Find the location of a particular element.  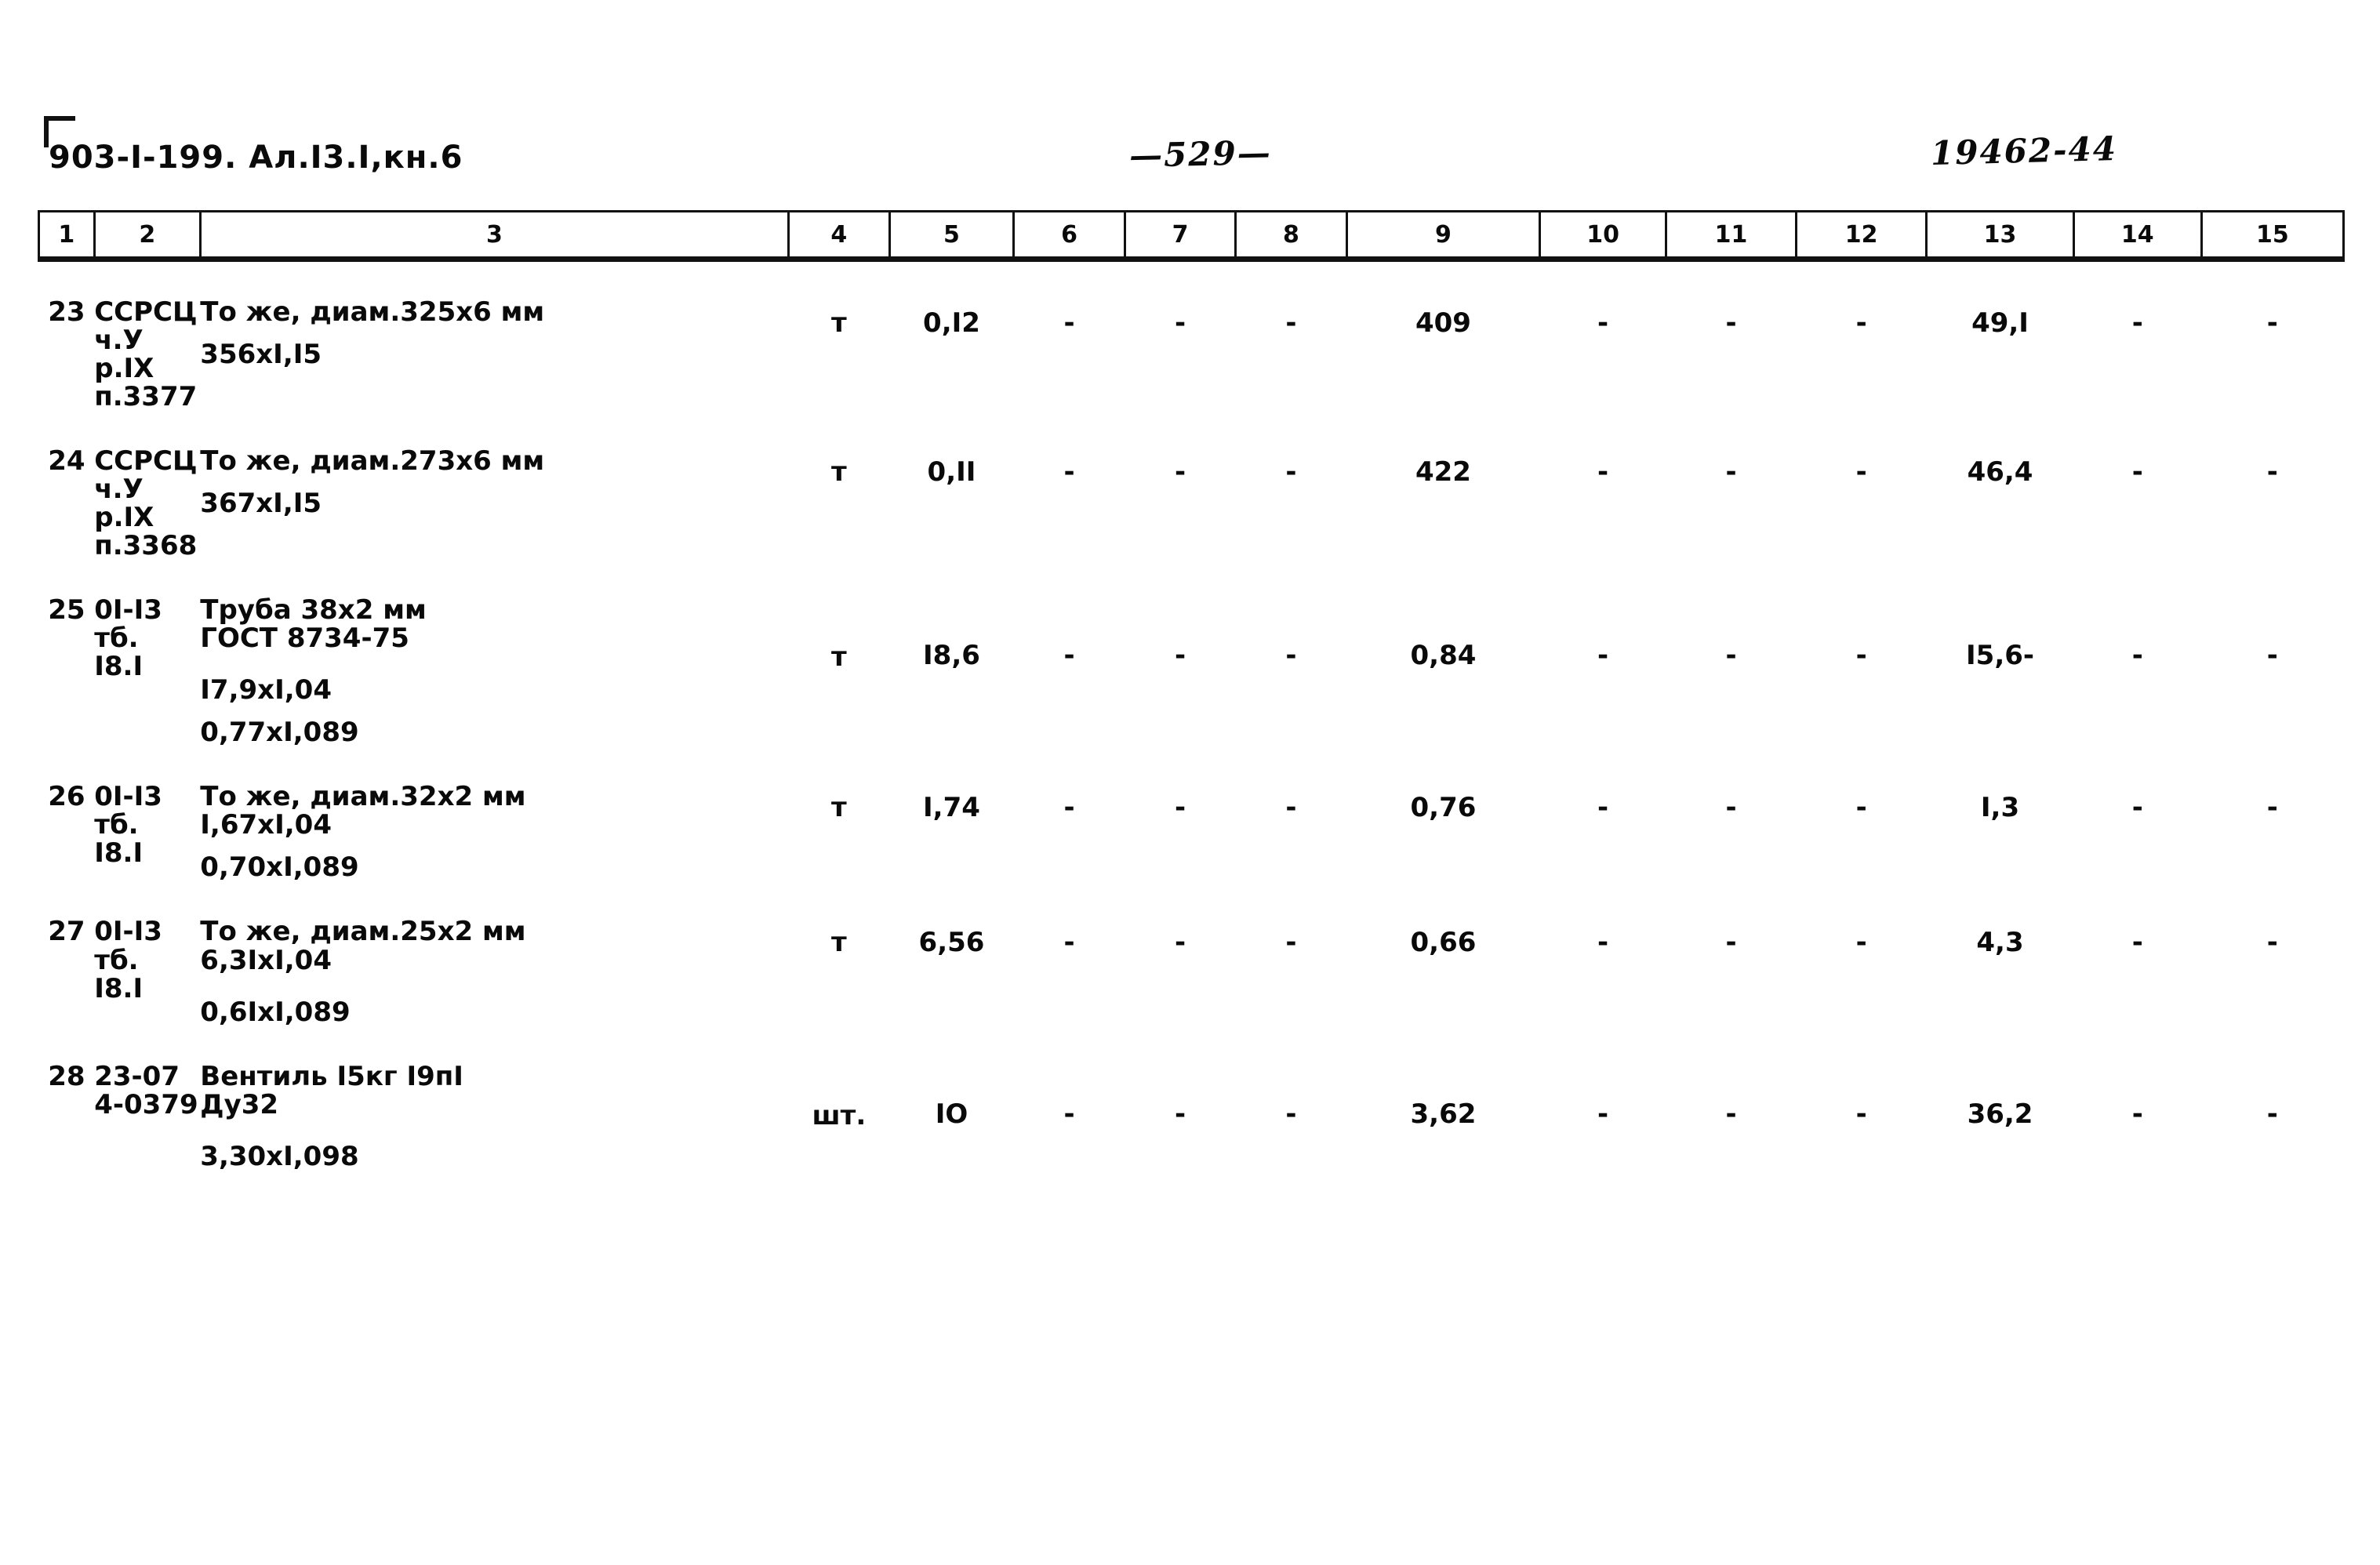

row-value-9: 409 is located at coordinates (1443, 323).